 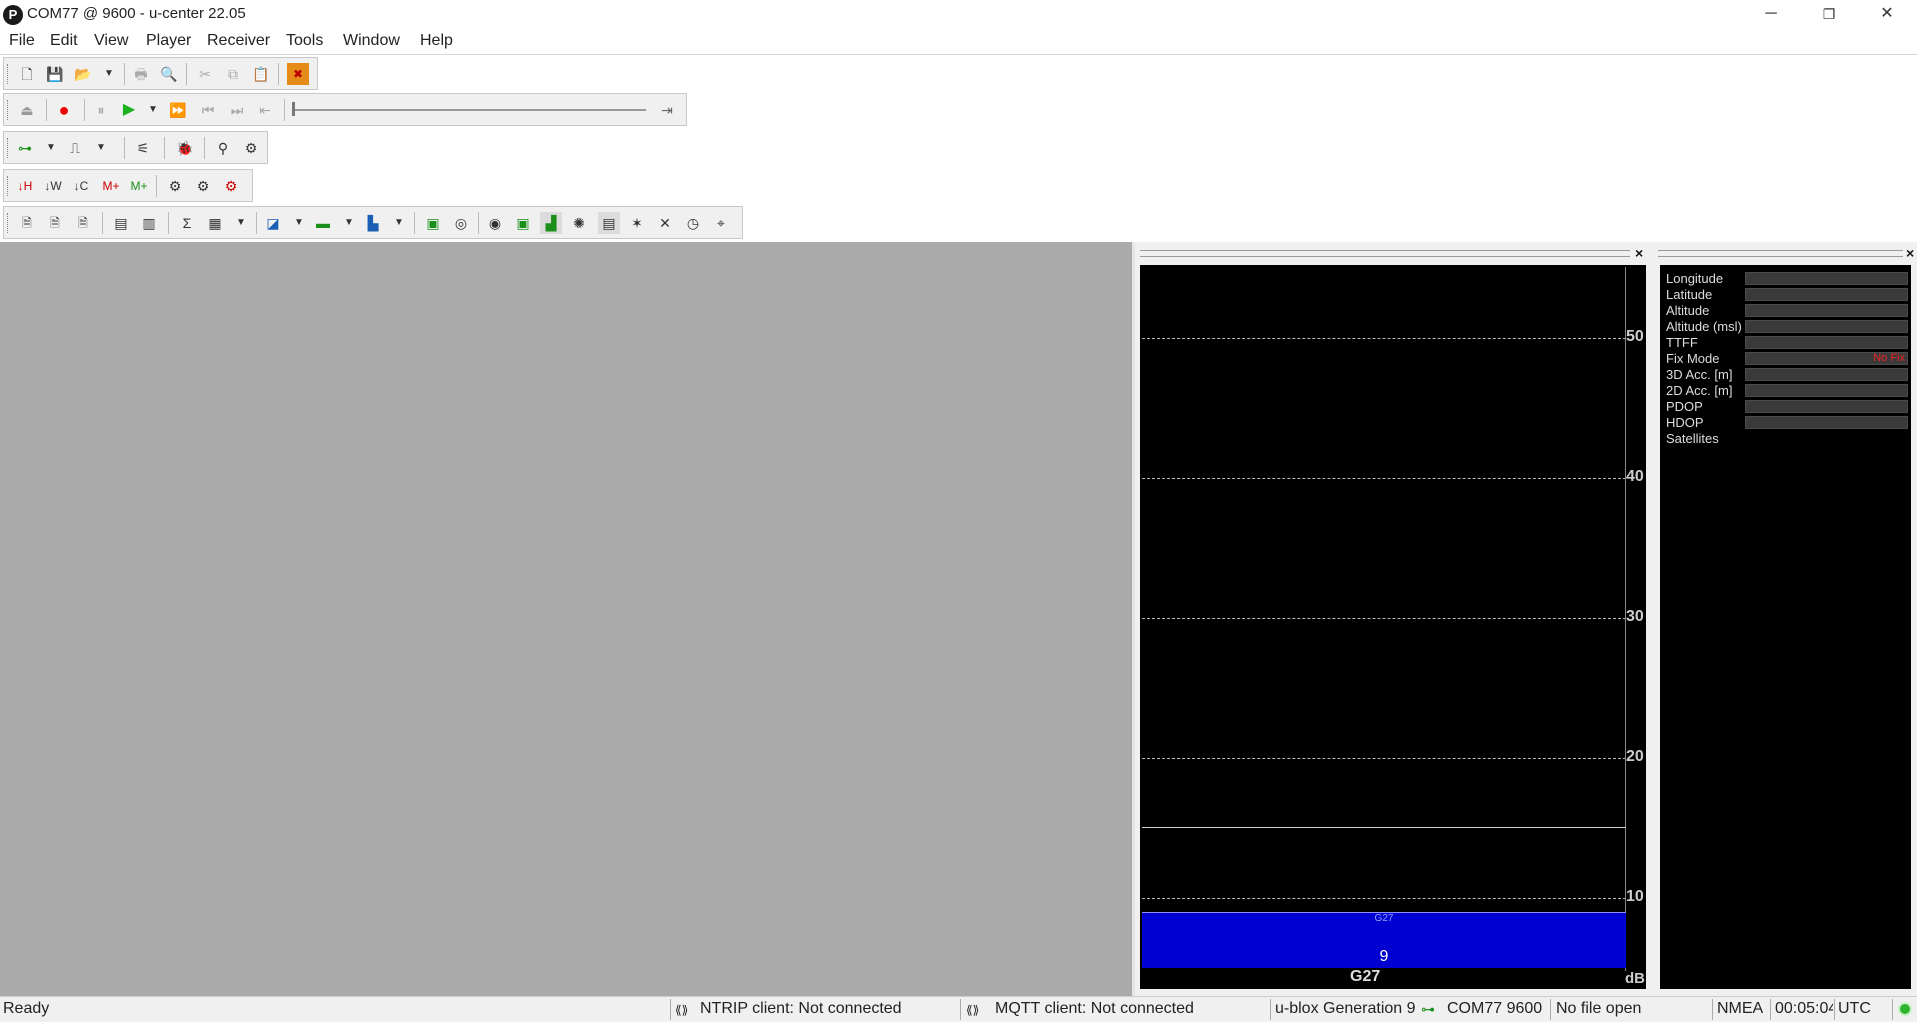 I want to click on play-icon: ▶, so click(x=129, y=110).